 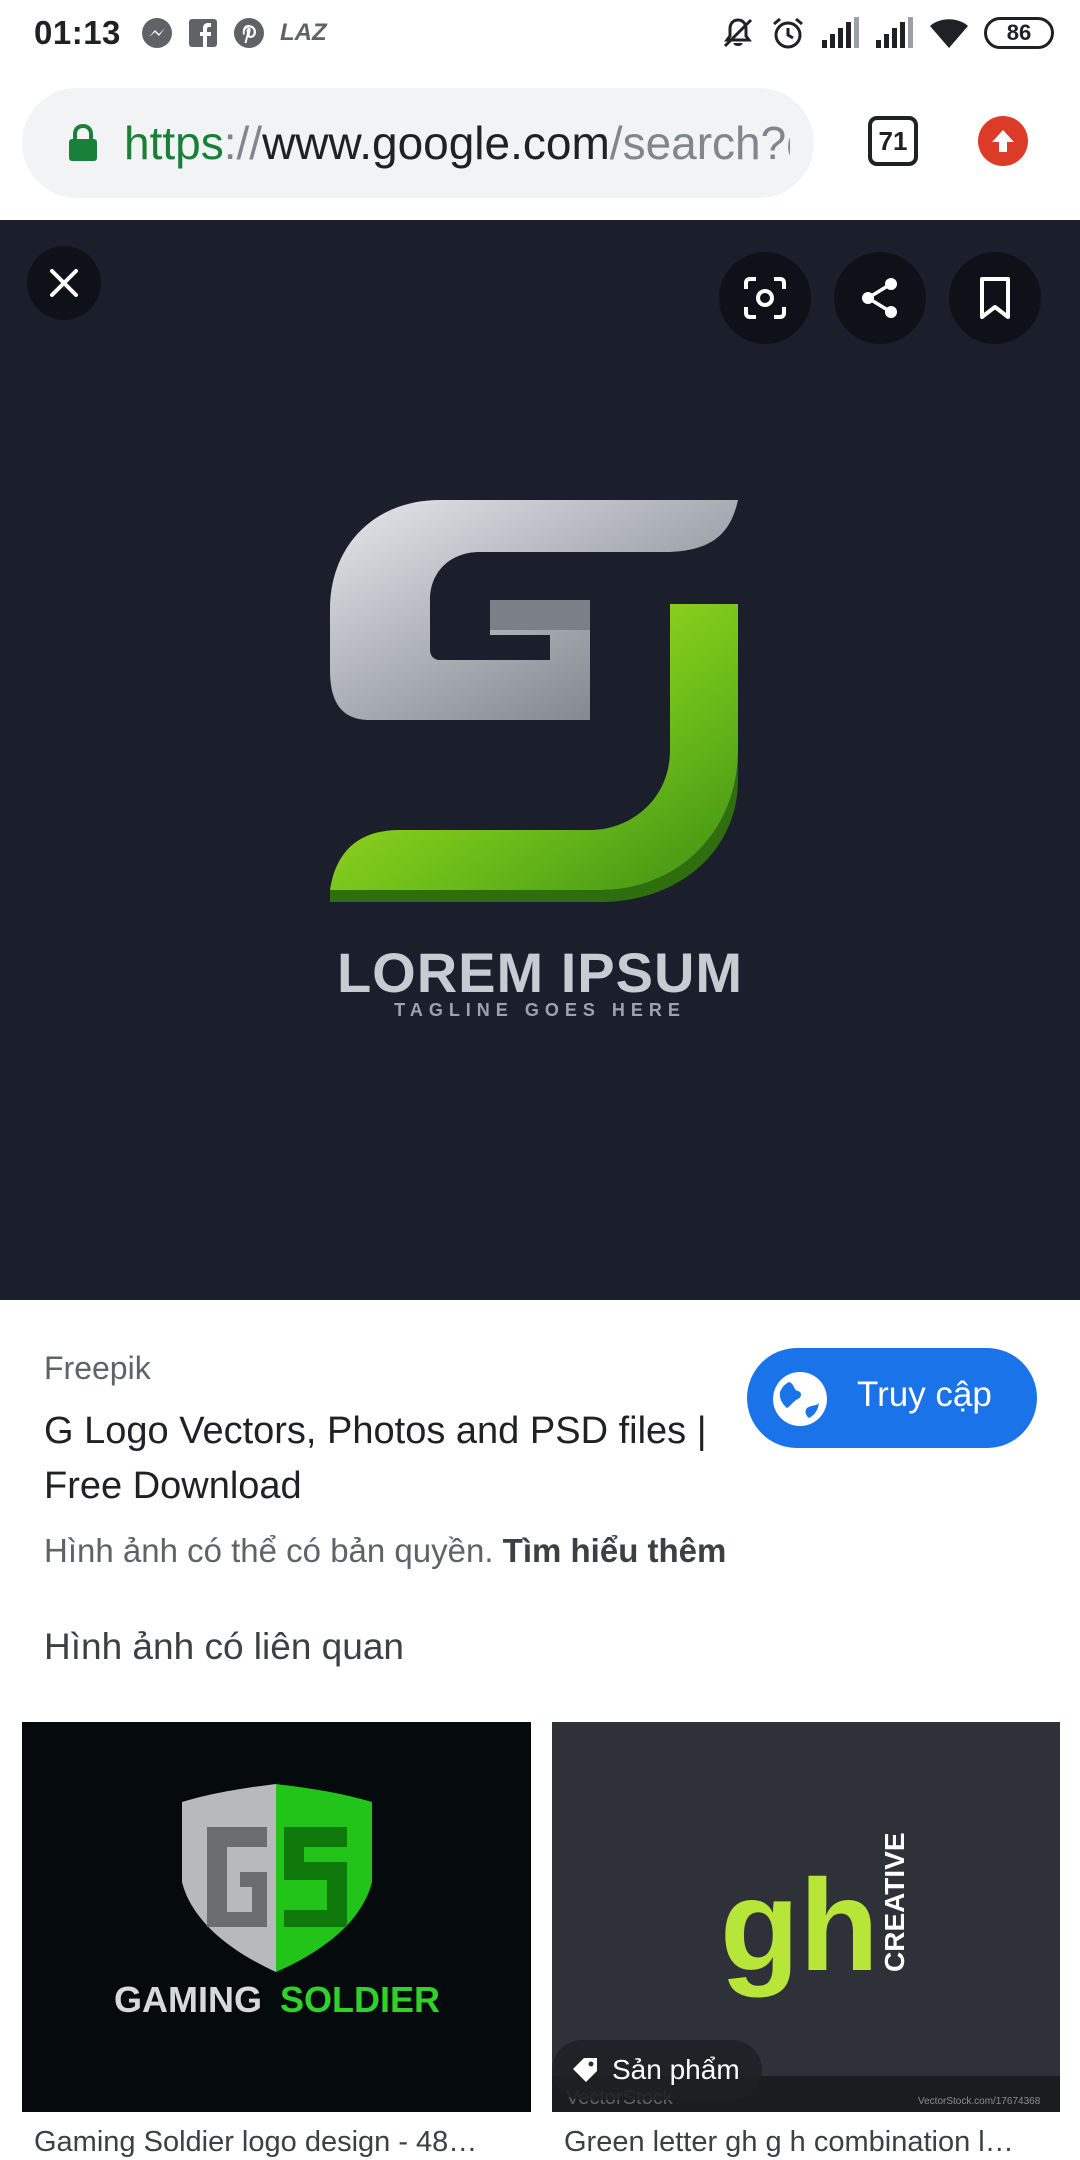 What do you see at coordinates (540, 972) in the screenshot?
I see `logo-title: LOREM IPSUM` at bounding box center [540, 972].